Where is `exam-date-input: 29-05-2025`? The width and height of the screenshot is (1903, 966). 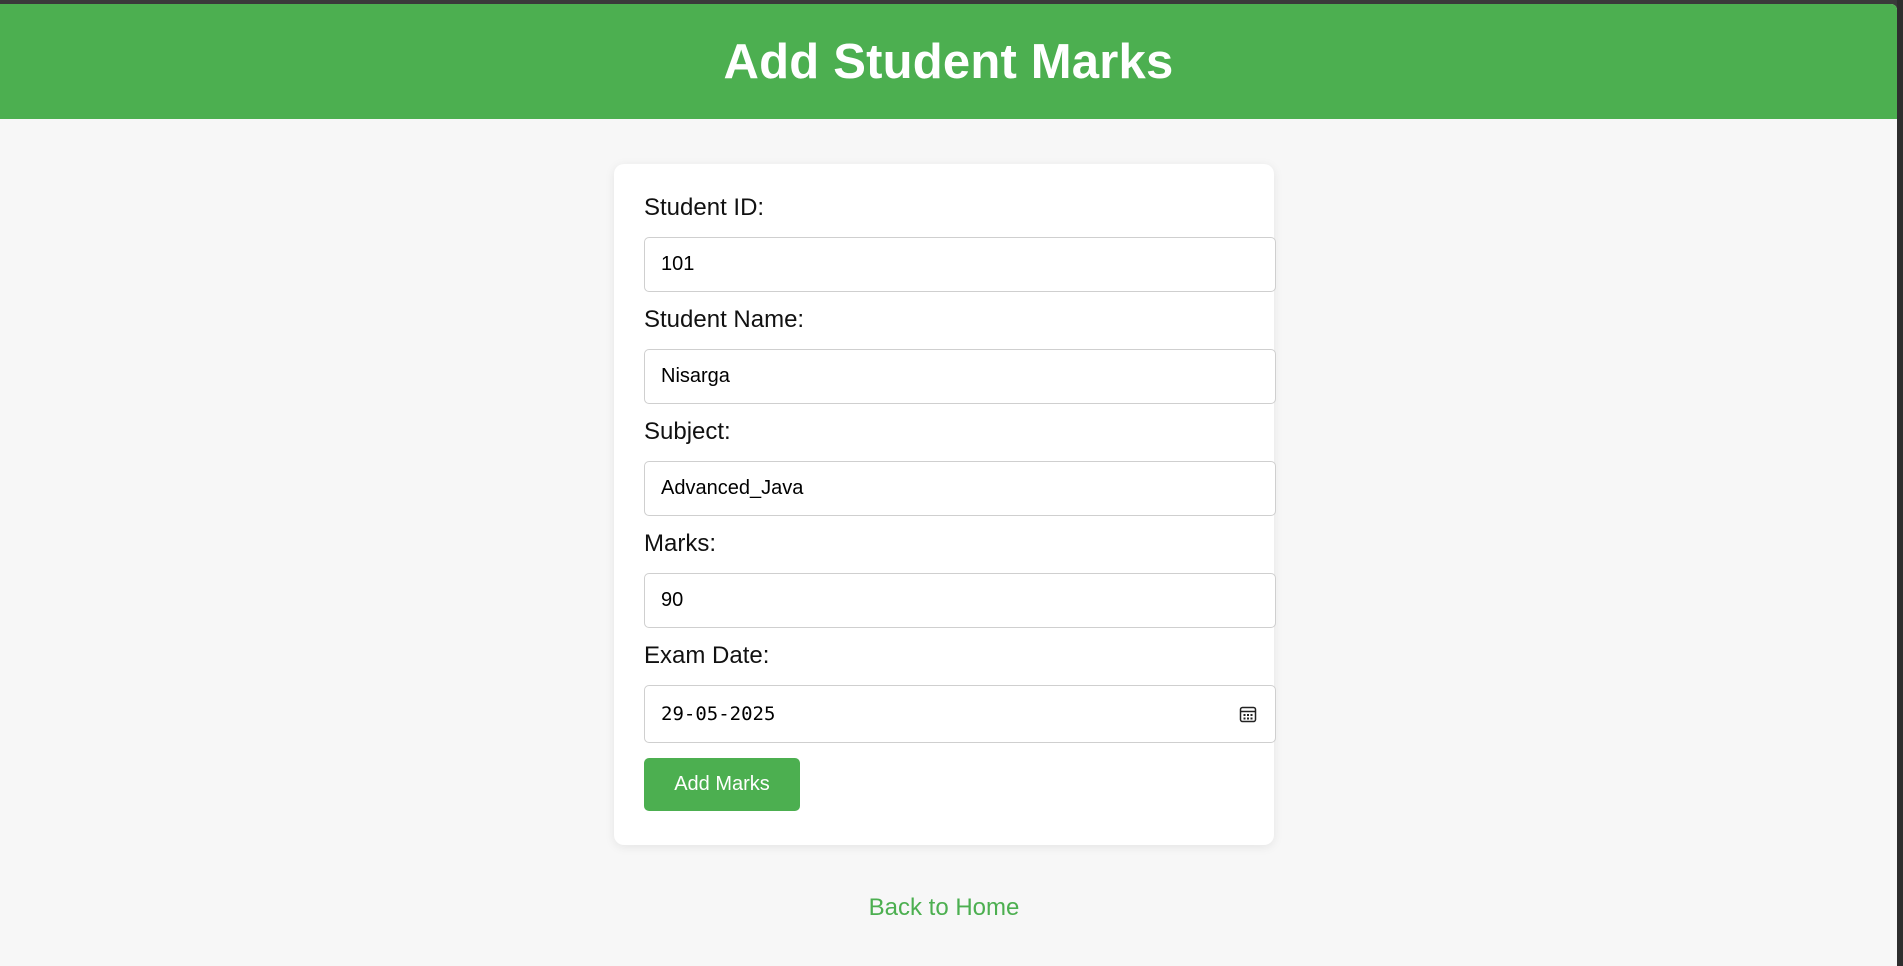 exam-date-input: 29-05-2025 is located at coordinates (960, 714).